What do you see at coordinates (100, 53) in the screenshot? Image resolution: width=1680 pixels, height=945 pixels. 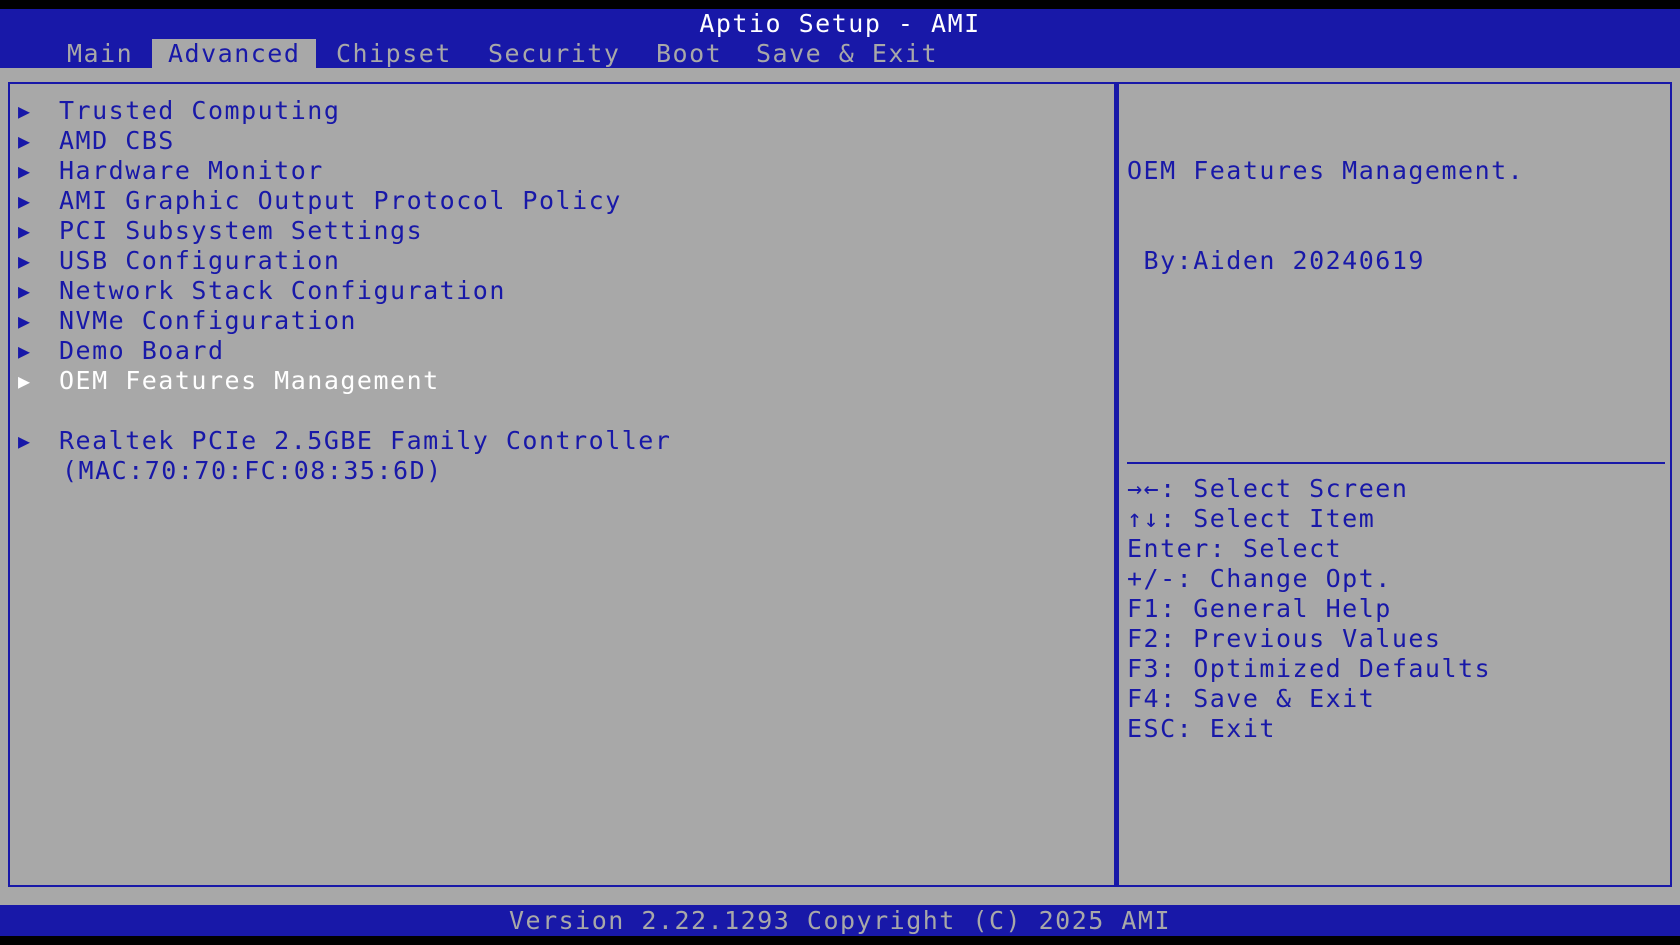 I see `tab-main: Main` at bounding box center [100, 53].